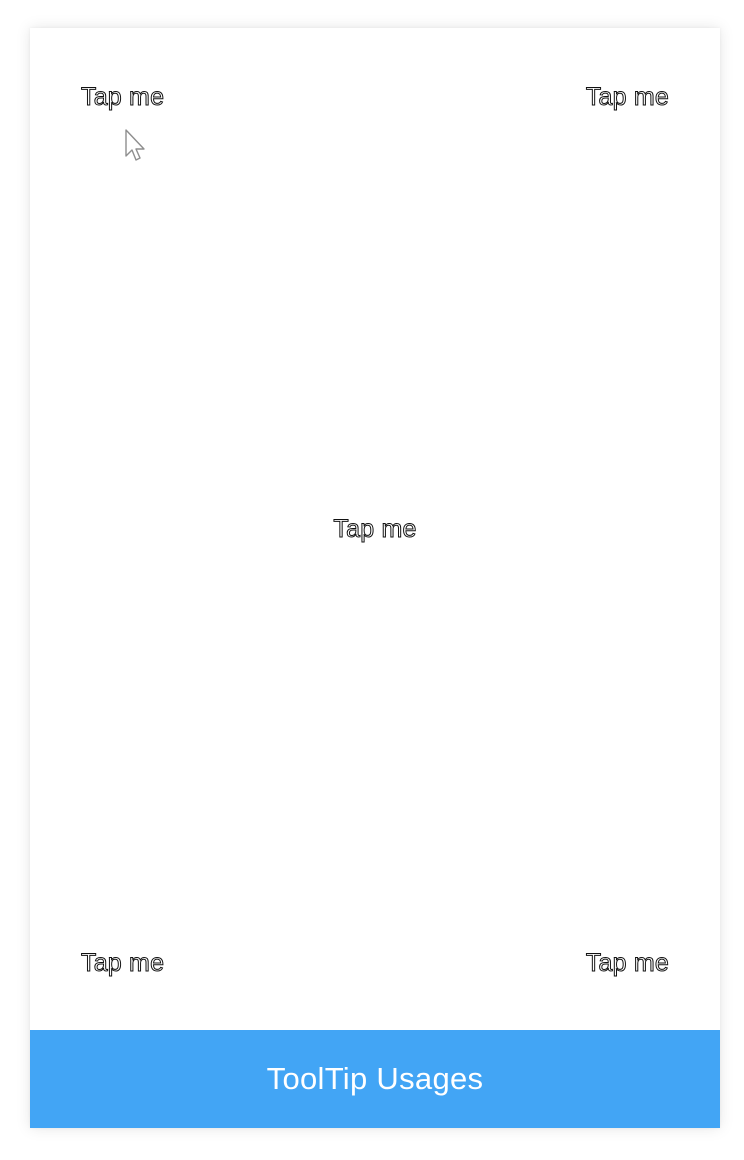 The height and width of the screenshot is (1160, 744). What do you see at coordinates (135, 145) in the screenshot?
I see `mouse-pointer-icon` at bounding box center [135, 145].